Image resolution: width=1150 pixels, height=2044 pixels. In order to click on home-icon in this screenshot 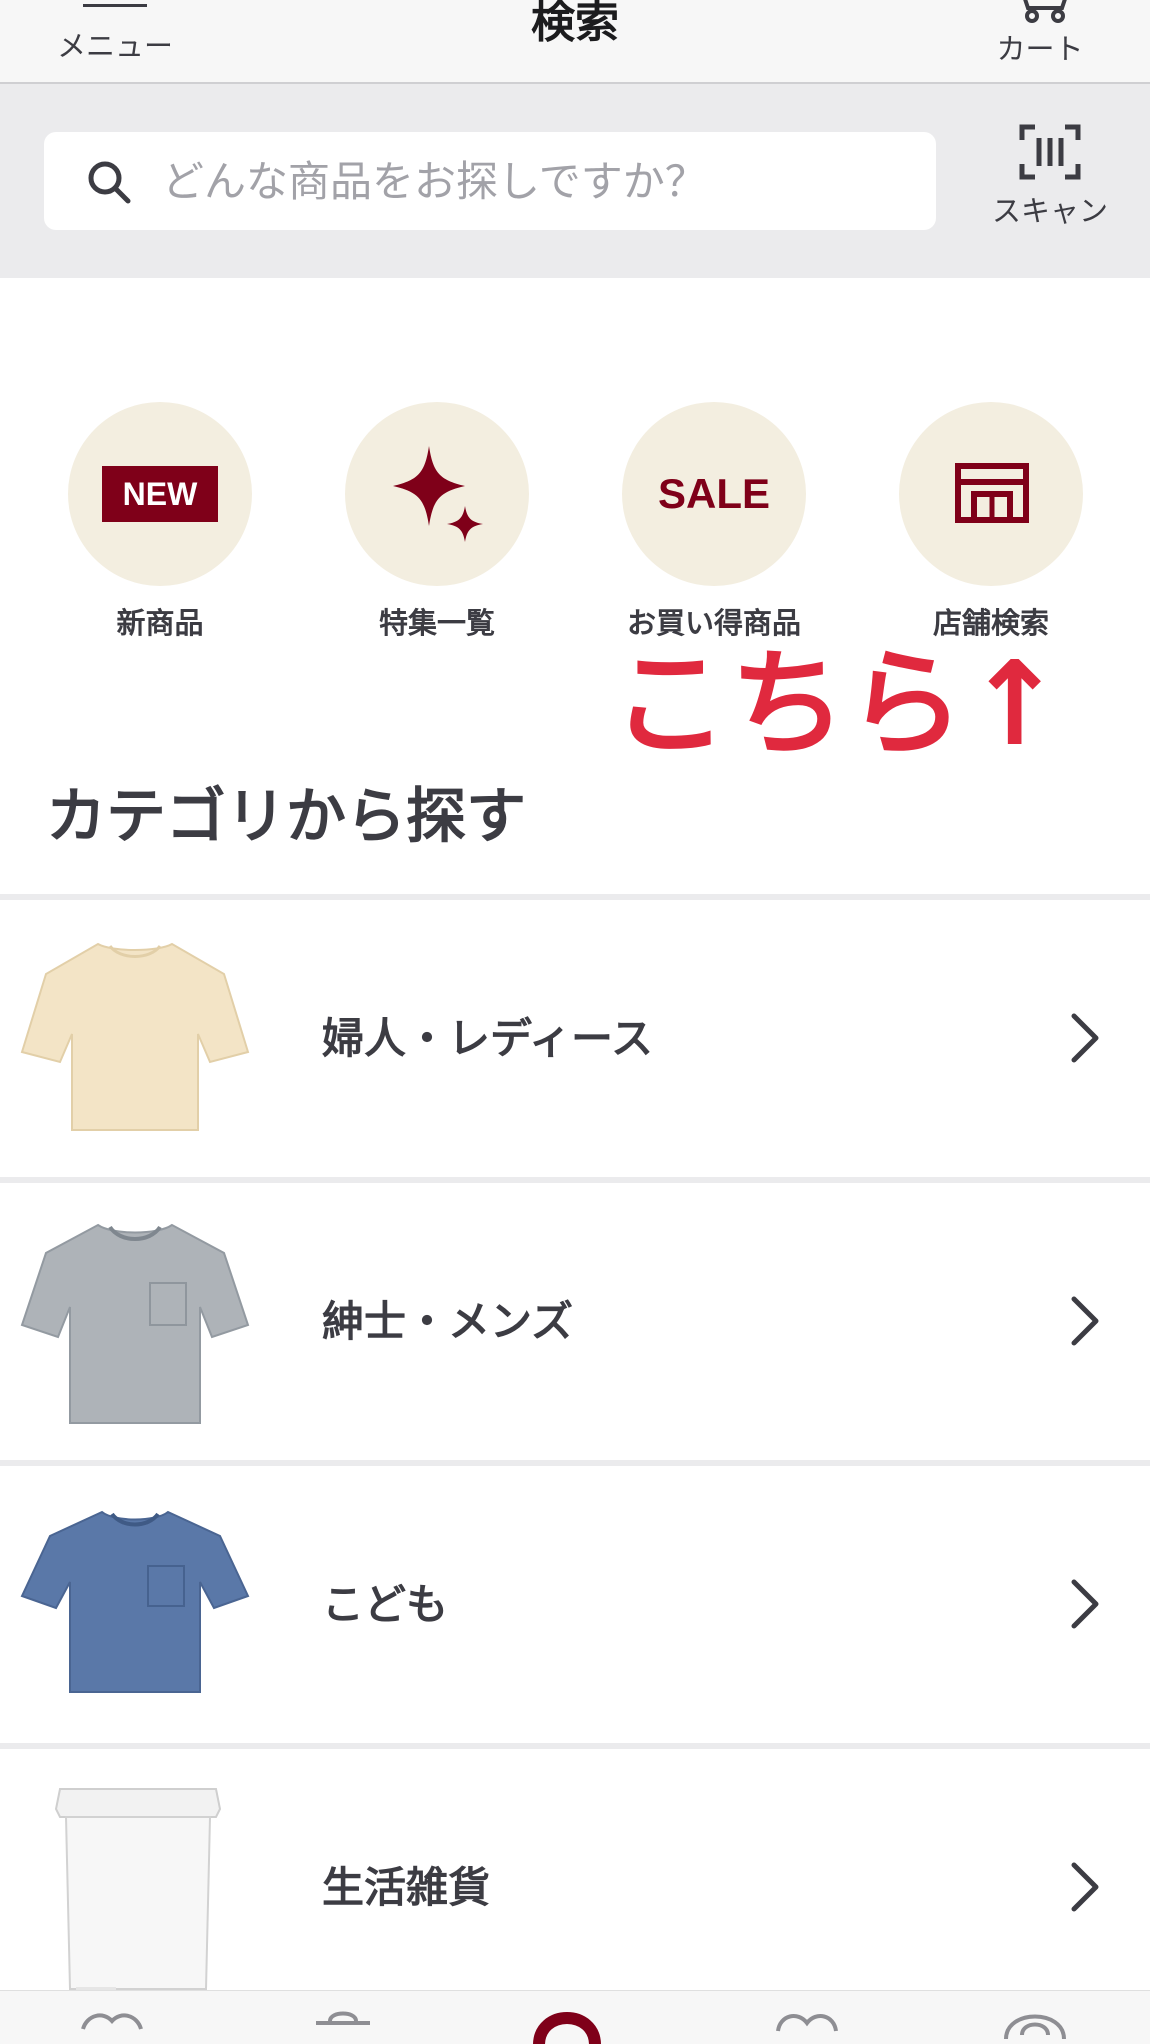, I will do `click(112, 2021)`.